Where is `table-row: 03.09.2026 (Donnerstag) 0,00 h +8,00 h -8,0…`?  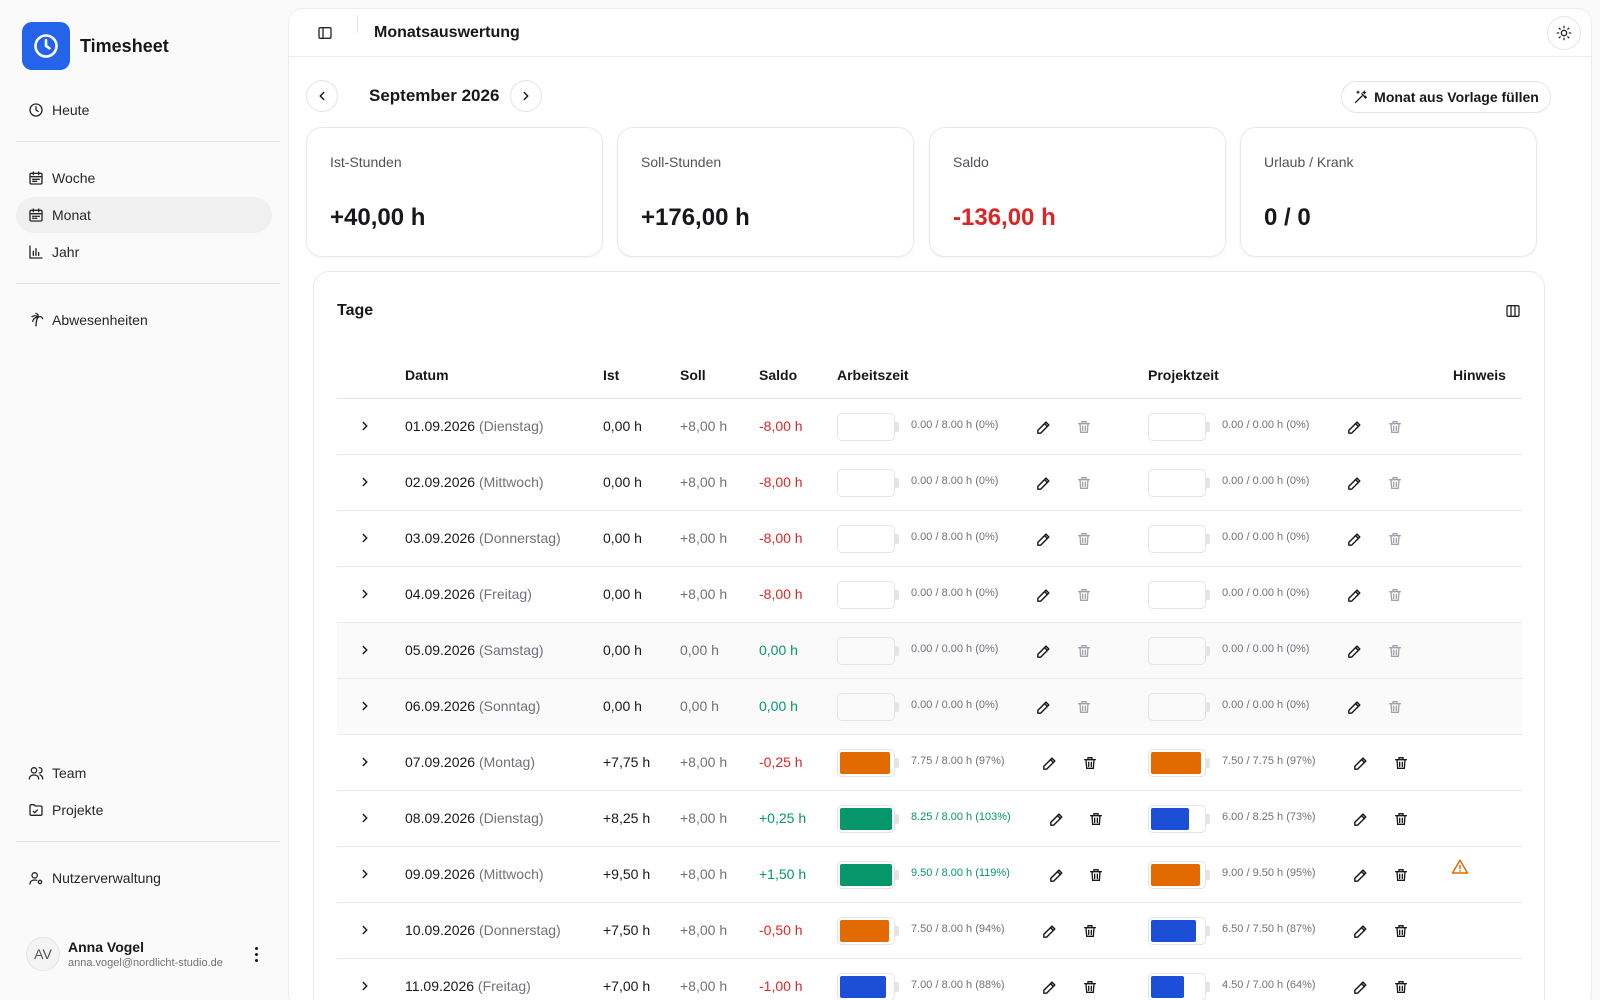
table-row: 03.09.2026 (Donnerstag) 0,00 h +8,00 h -8,0… is located at coordinates (929, 539).